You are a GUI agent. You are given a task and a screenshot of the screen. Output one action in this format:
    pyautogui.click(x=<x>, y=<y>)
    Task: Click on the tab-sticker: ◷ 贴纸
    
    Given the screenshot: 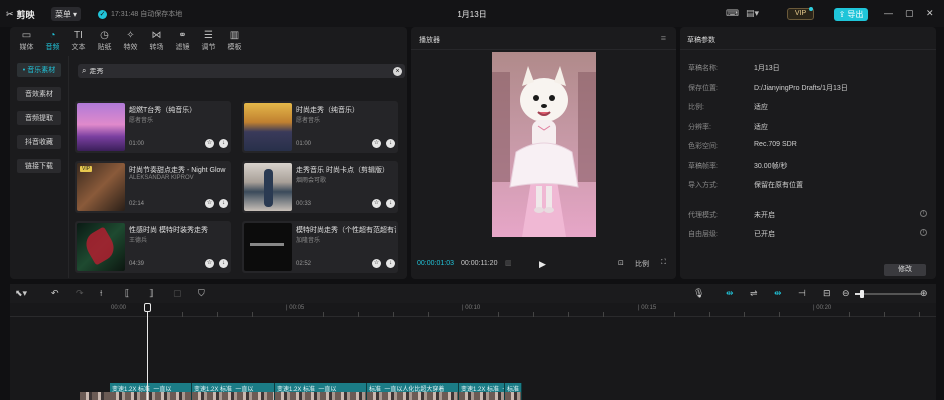 What is the action you would take?
    pyautogui.click(x=104, y=40)
    